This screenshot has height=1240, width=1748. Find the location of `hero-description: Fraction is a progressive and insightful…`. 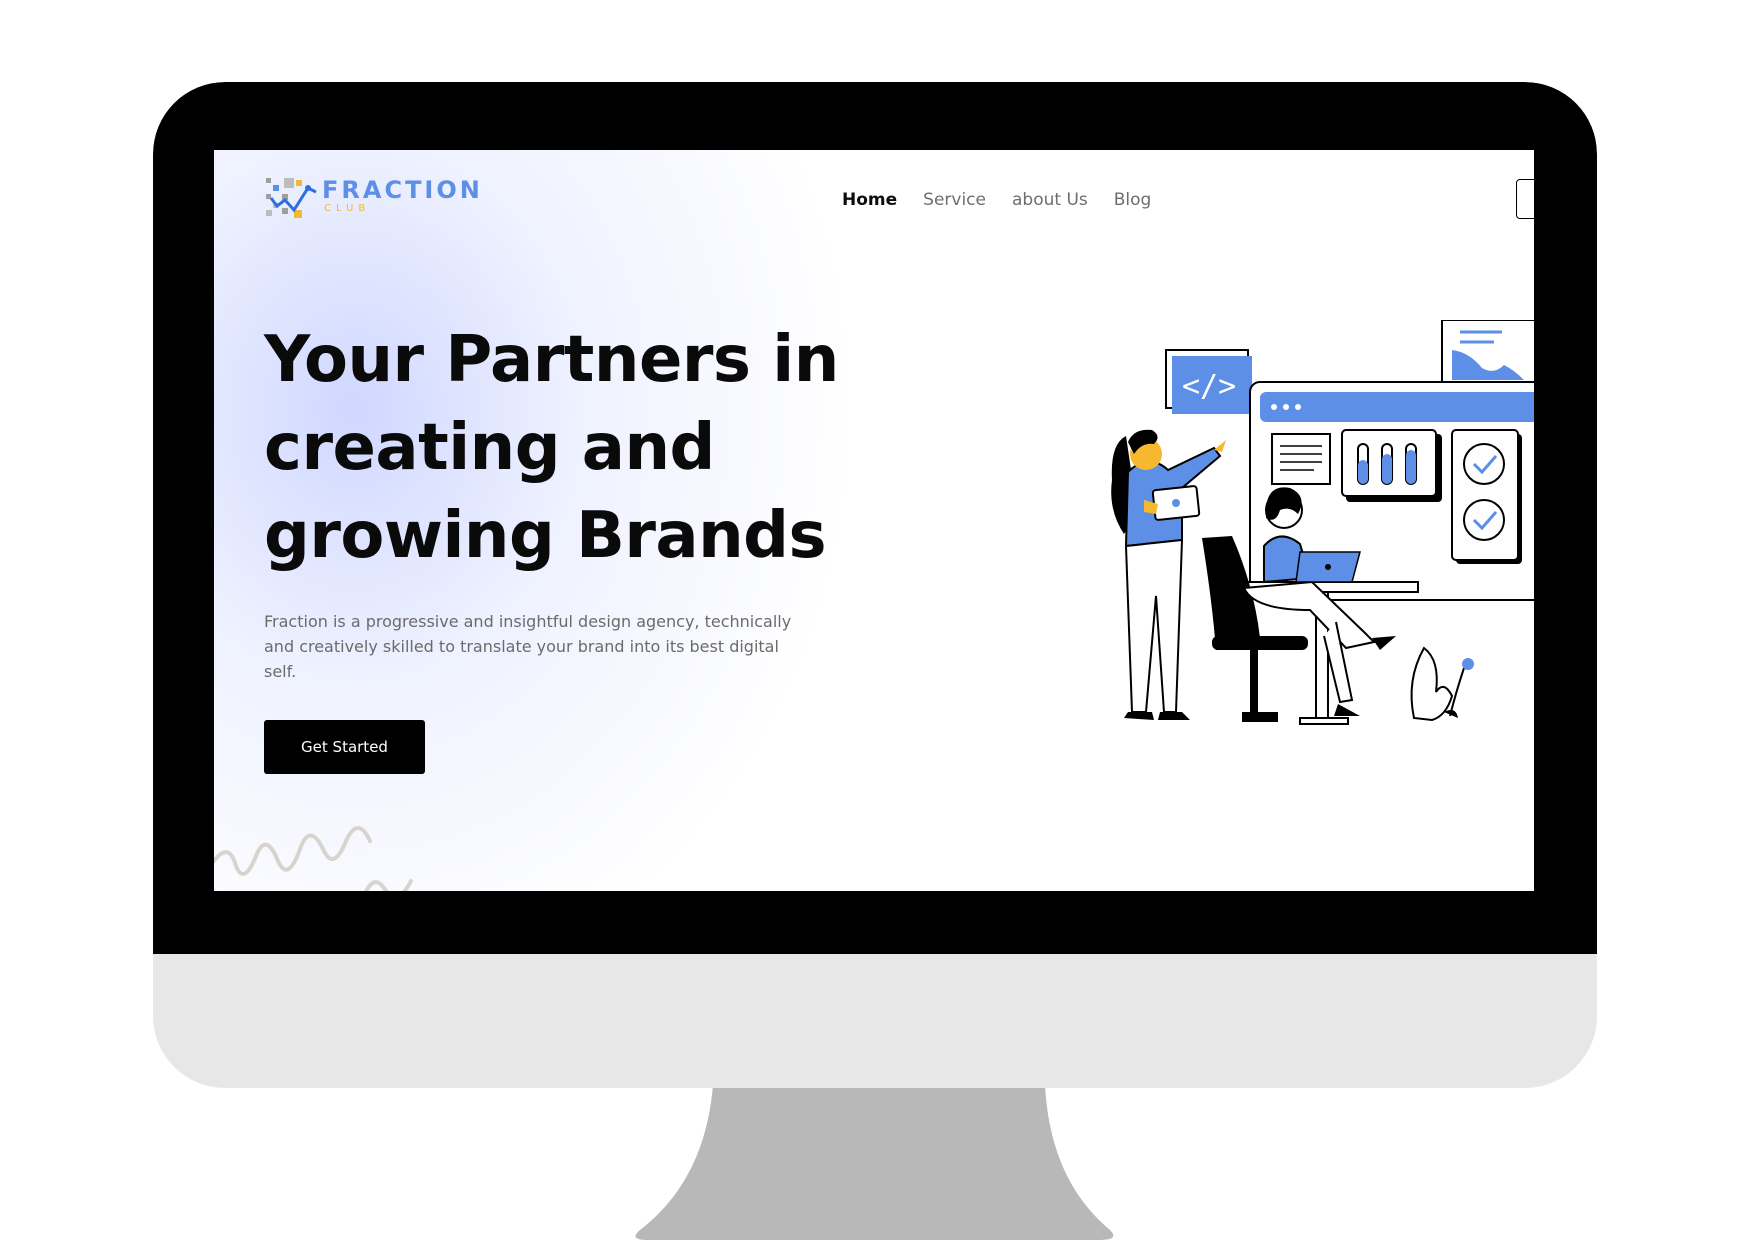

hero-description: Fraction is a progressive and insightful… is located at coordinates (528, 646).